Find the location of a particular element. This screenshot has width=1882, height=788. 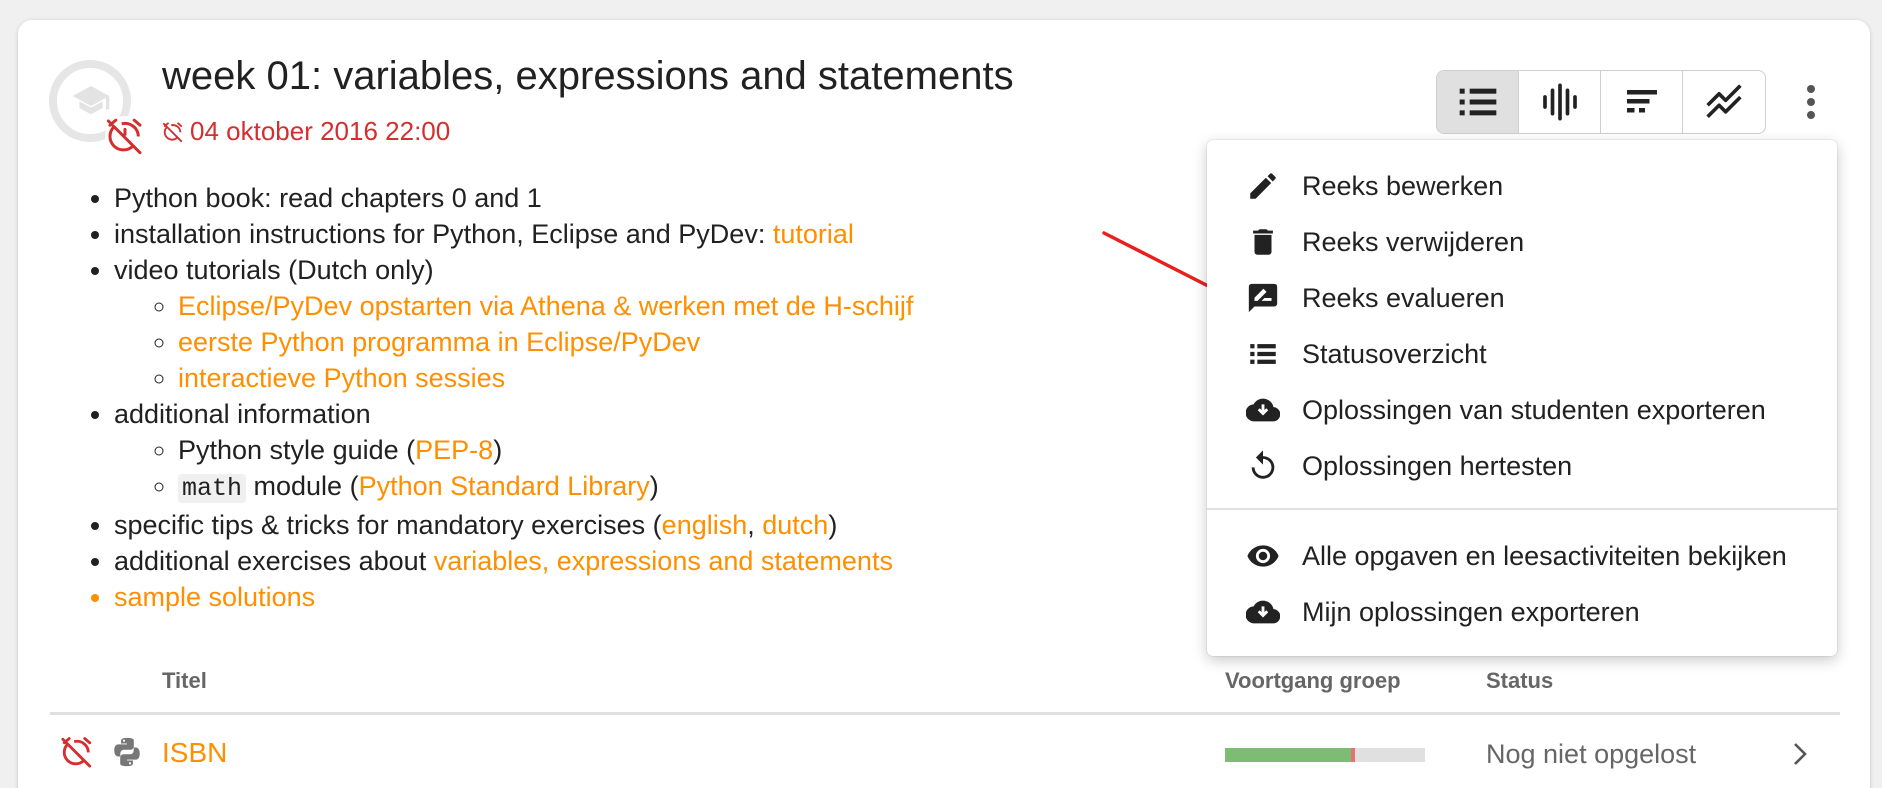

more-vert-icon is located at coordinates (1811, 102).